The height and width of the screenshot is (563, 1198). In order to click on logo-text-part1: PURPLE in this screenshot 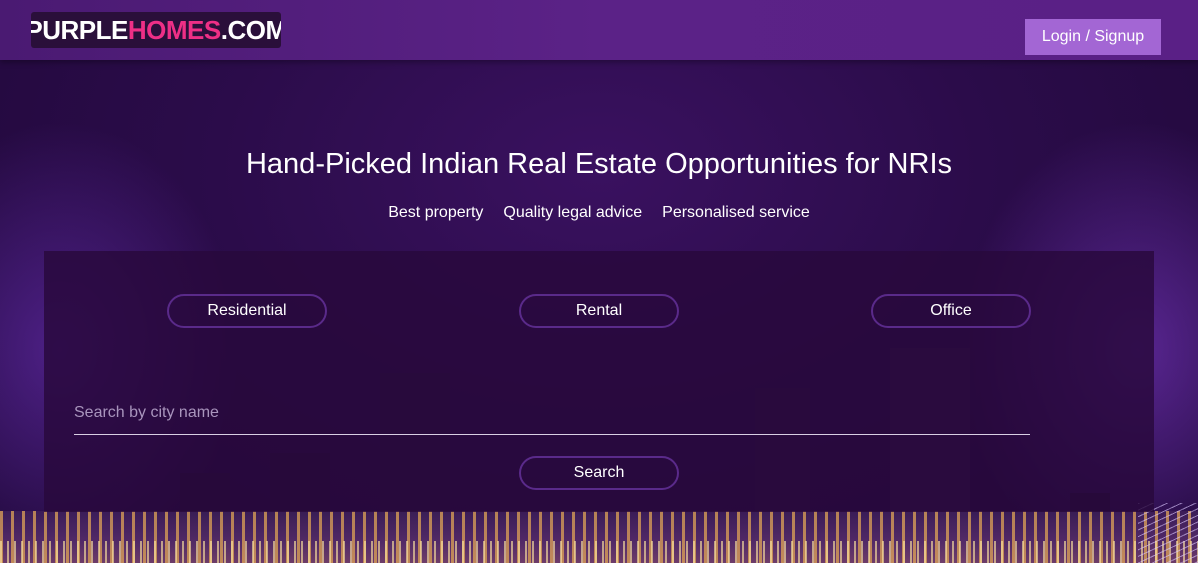, I will do `click(79, 29)`.